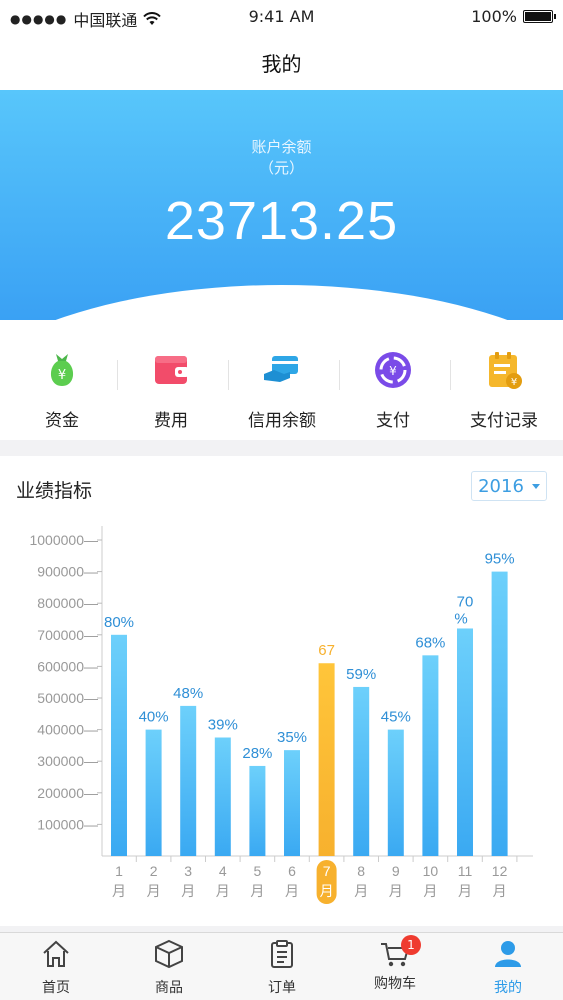 This screenshot has height=1000, width=563. Describe the element at coordinates (67, 603) in the screenshot. I see `y-tick-label: 800000—` at that location.